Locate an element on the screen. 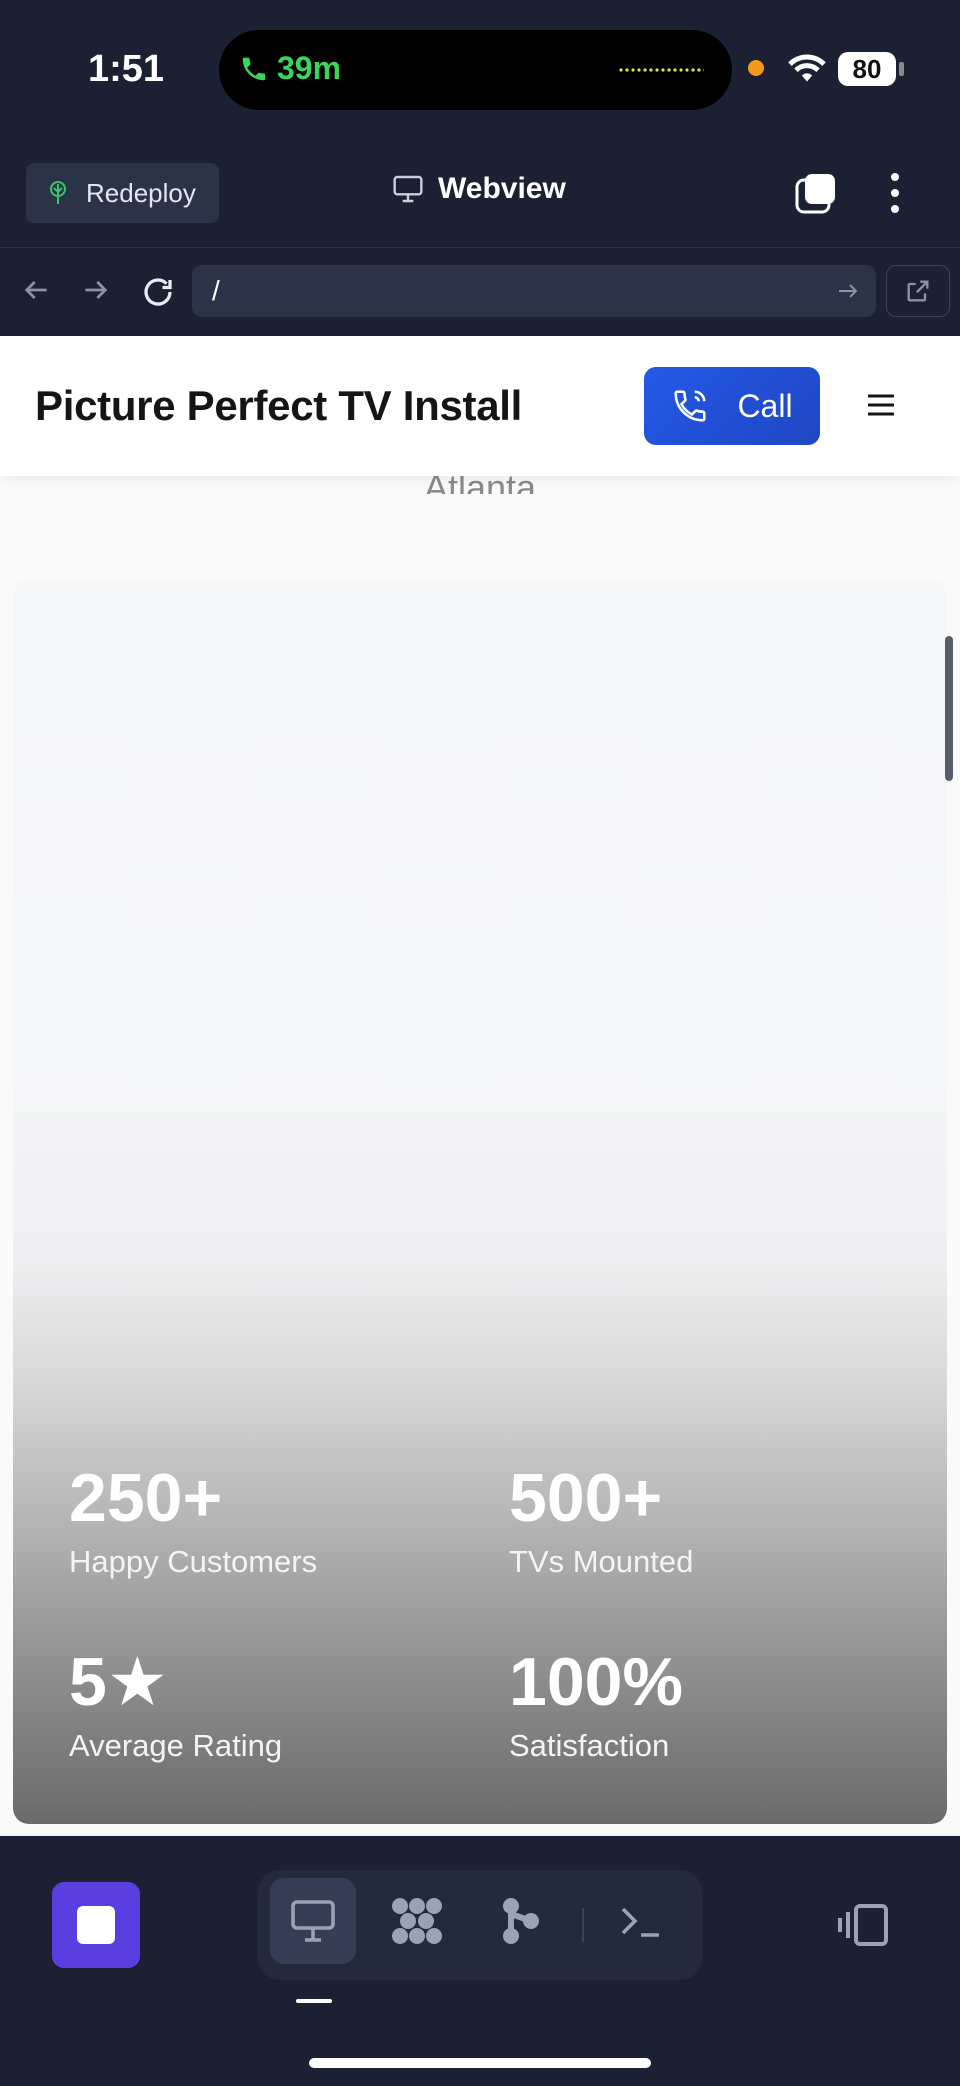 This screenshot has height=2086, width=960. app-toolbar: Redeploy Webview is located at coordinates (480, 199).